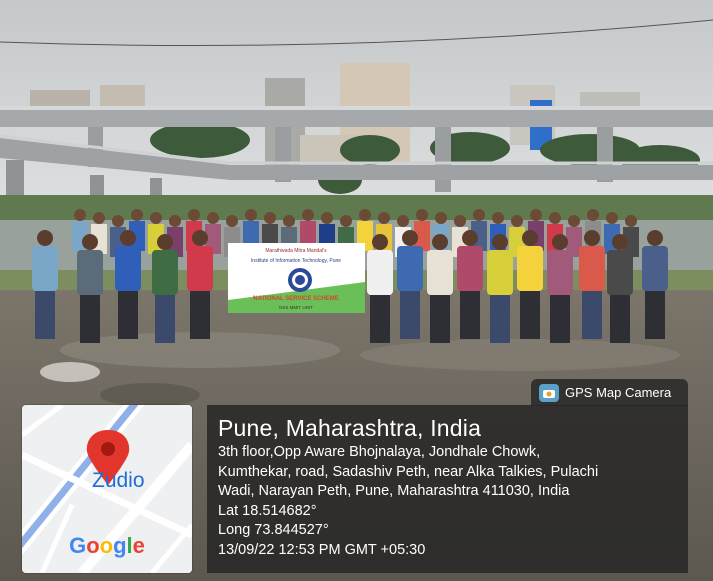 This screenshot has width=713, height=581. What do you see at coordinates (350, 428) in the screenshot?
I see `location-title: Pune, Maharashtra, India` at bounding box center [350, 428].